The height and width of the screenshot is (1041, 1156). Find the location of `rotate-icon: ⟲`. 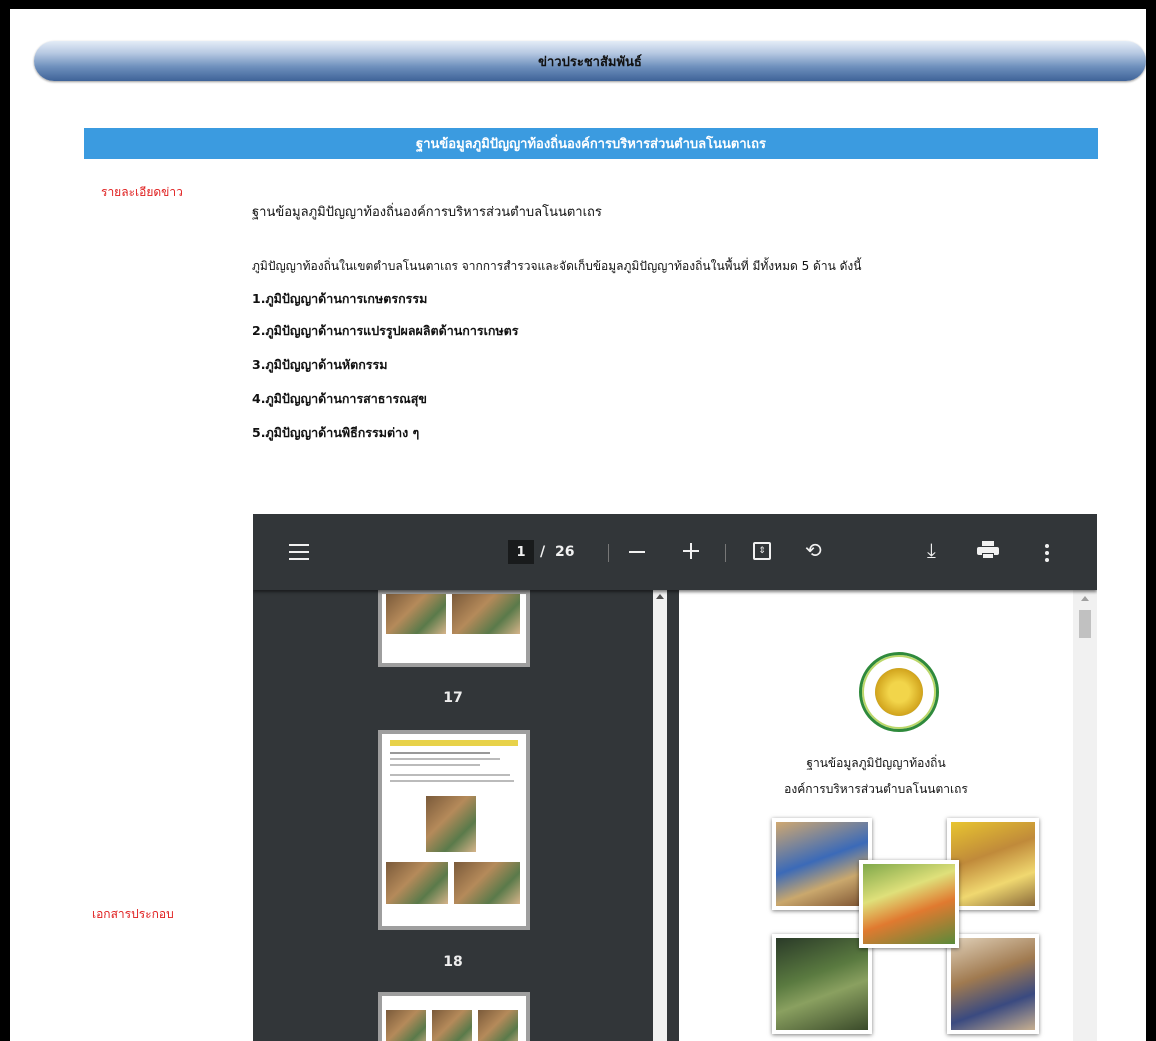

rotate-icon: ⟲ is located at coordinates (813, 550).